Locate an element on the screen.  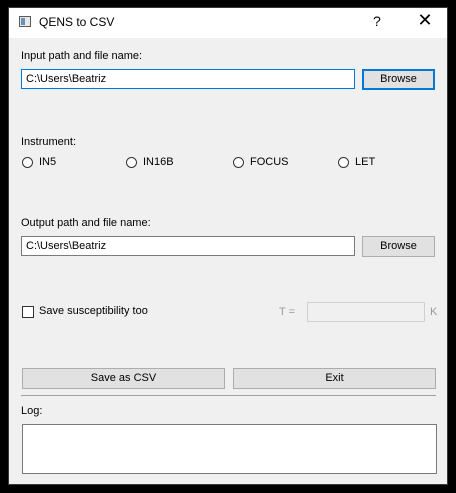
input-browse-button: Browse is located at coordinates (398, 79).